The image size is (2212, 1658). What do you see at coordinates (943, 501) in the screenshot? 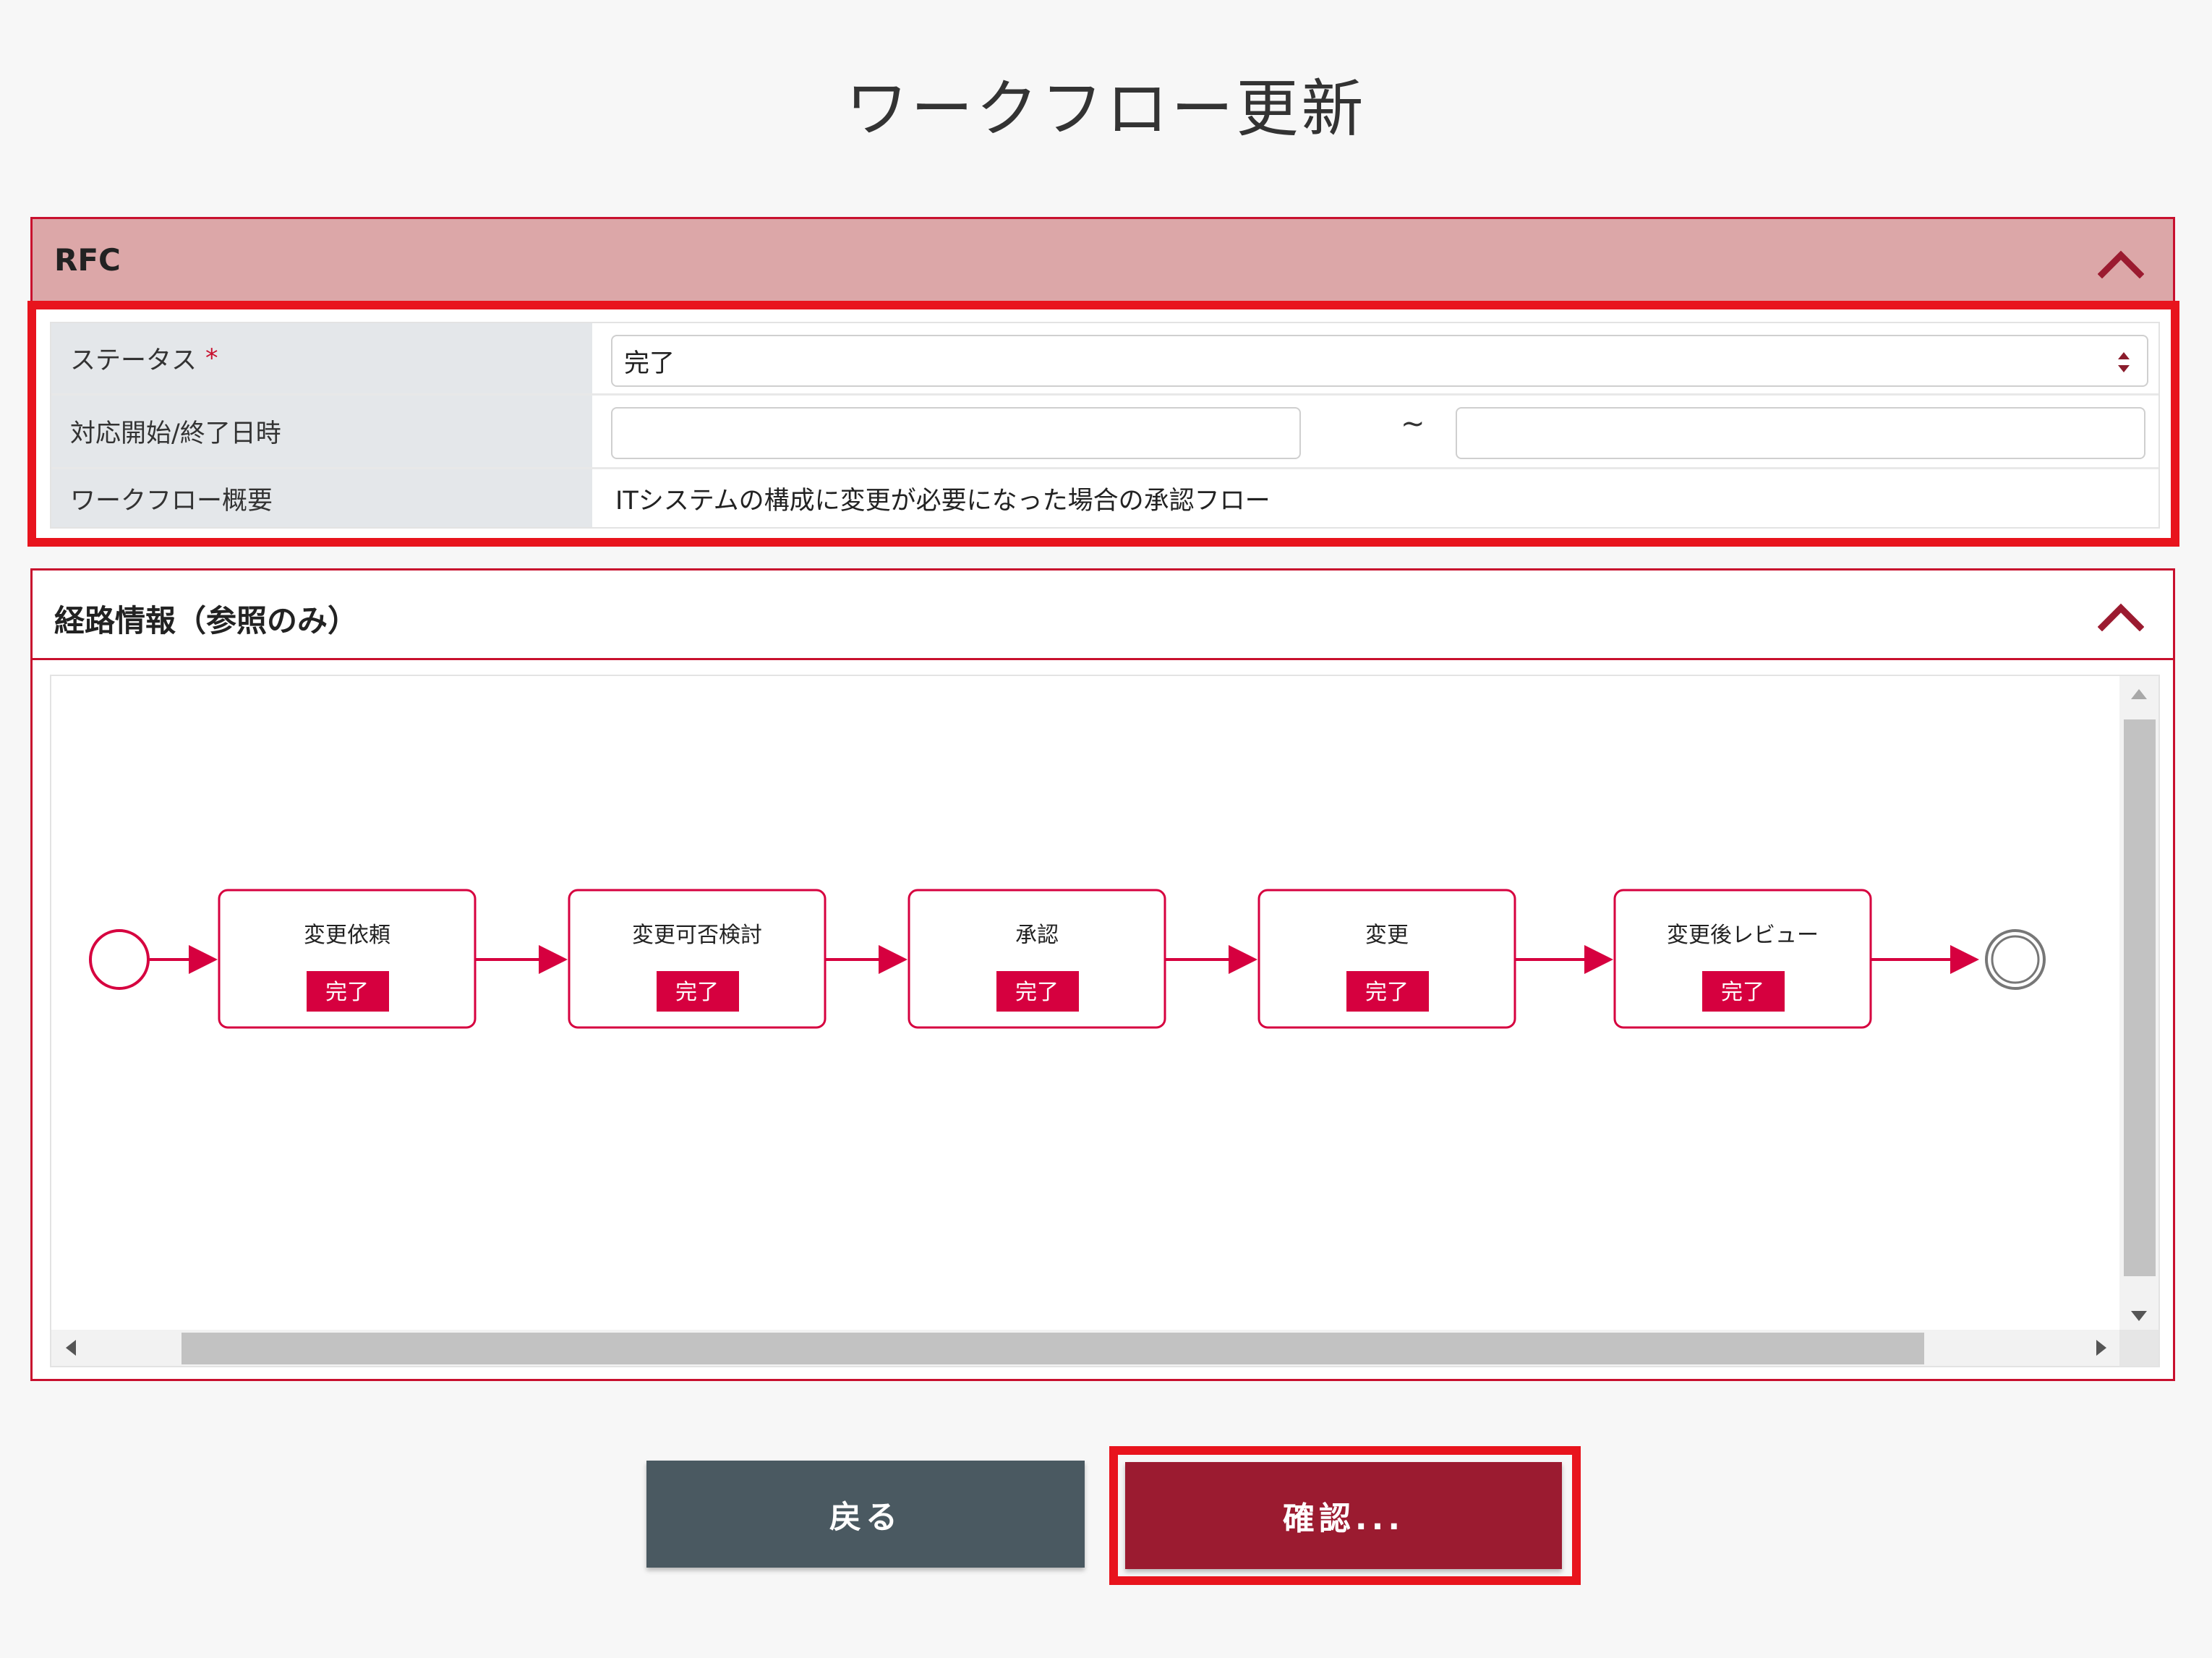
I see `summary-value: ITシステムの構成に変更が必要になった場合の承認フロー` at bounding box center [943, 501].